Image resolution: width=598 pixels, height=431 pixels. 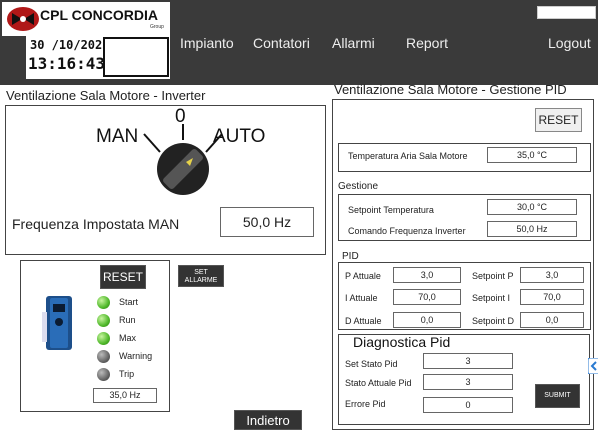 I want to click on set-alarm-button: SET ALLARME, so click(x=201, y=276).